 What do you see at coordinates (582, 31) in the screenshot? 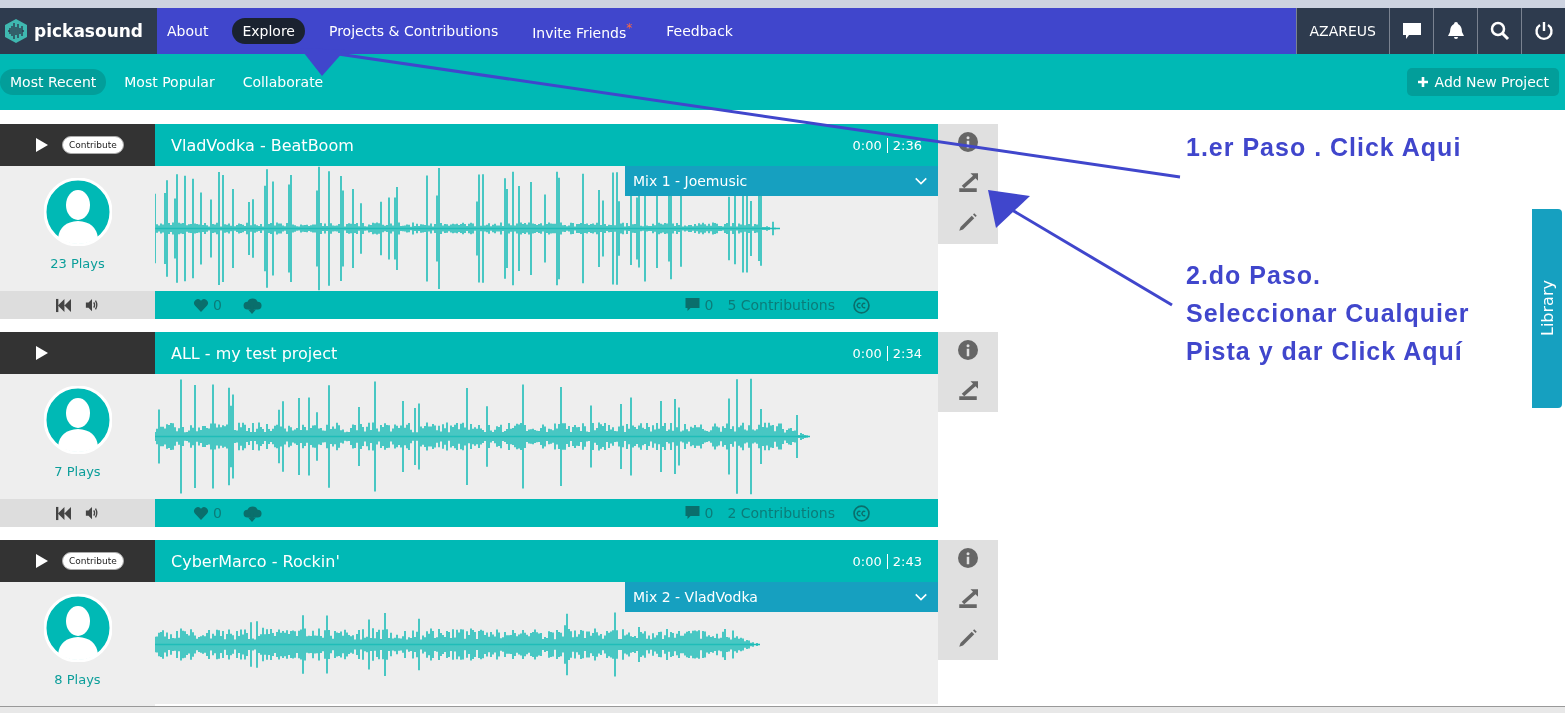
I see `nav-link: Invite Friends$^{*}$` at bounding box center [582, 31].